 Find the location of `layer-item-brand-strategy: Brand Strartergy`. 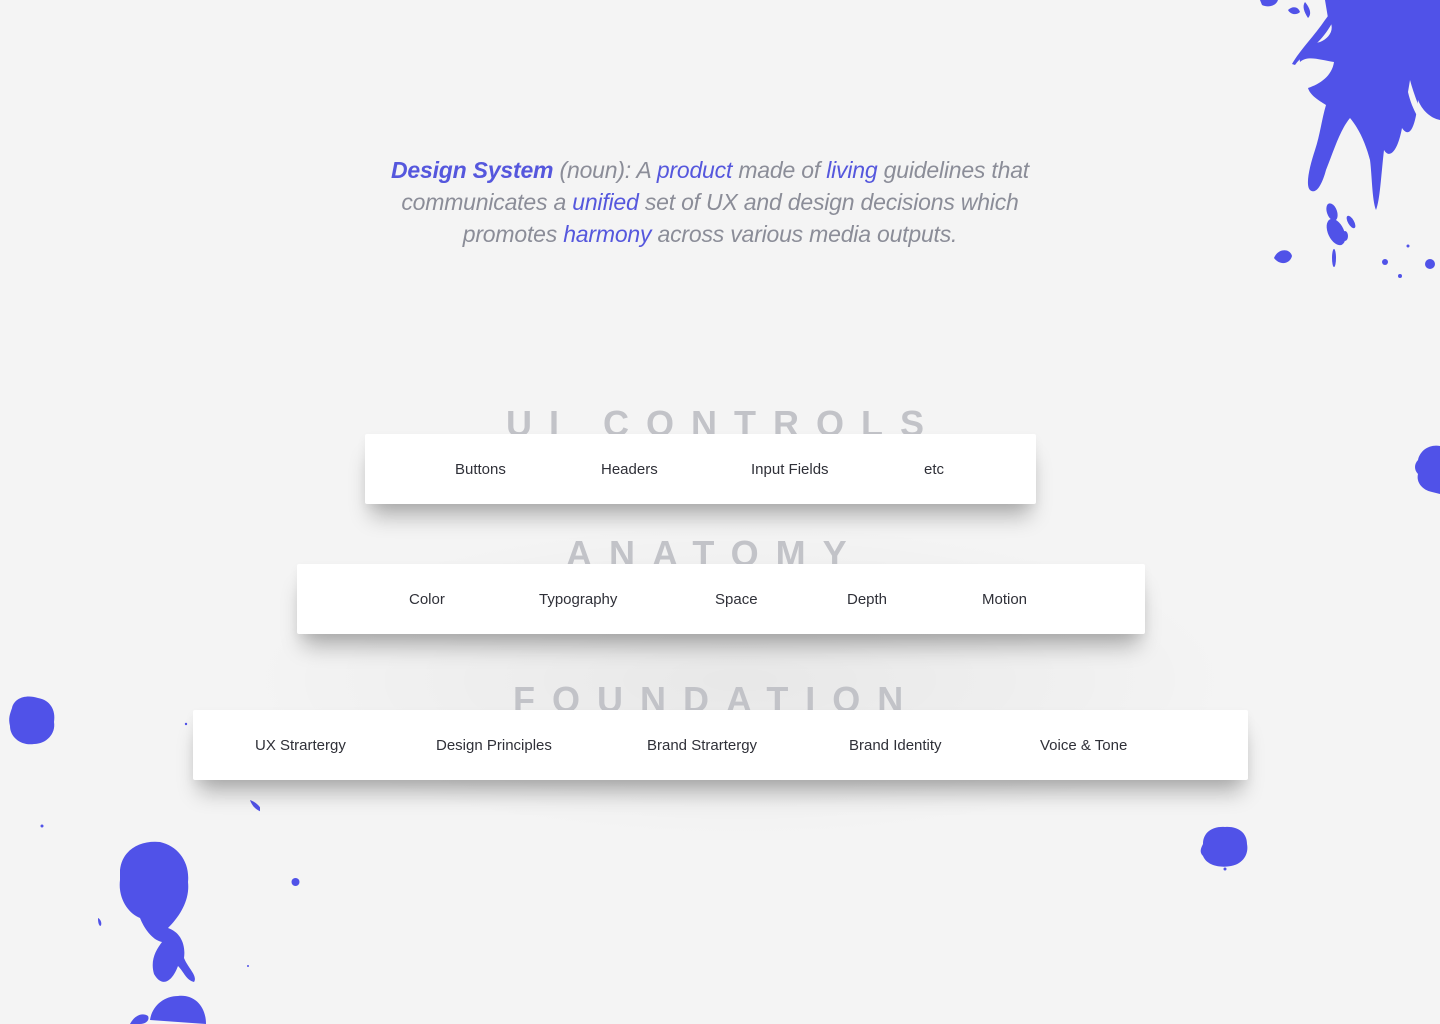

layer-item-brand-strategy: Brand Strartergy is located at coordinates (702, 746).